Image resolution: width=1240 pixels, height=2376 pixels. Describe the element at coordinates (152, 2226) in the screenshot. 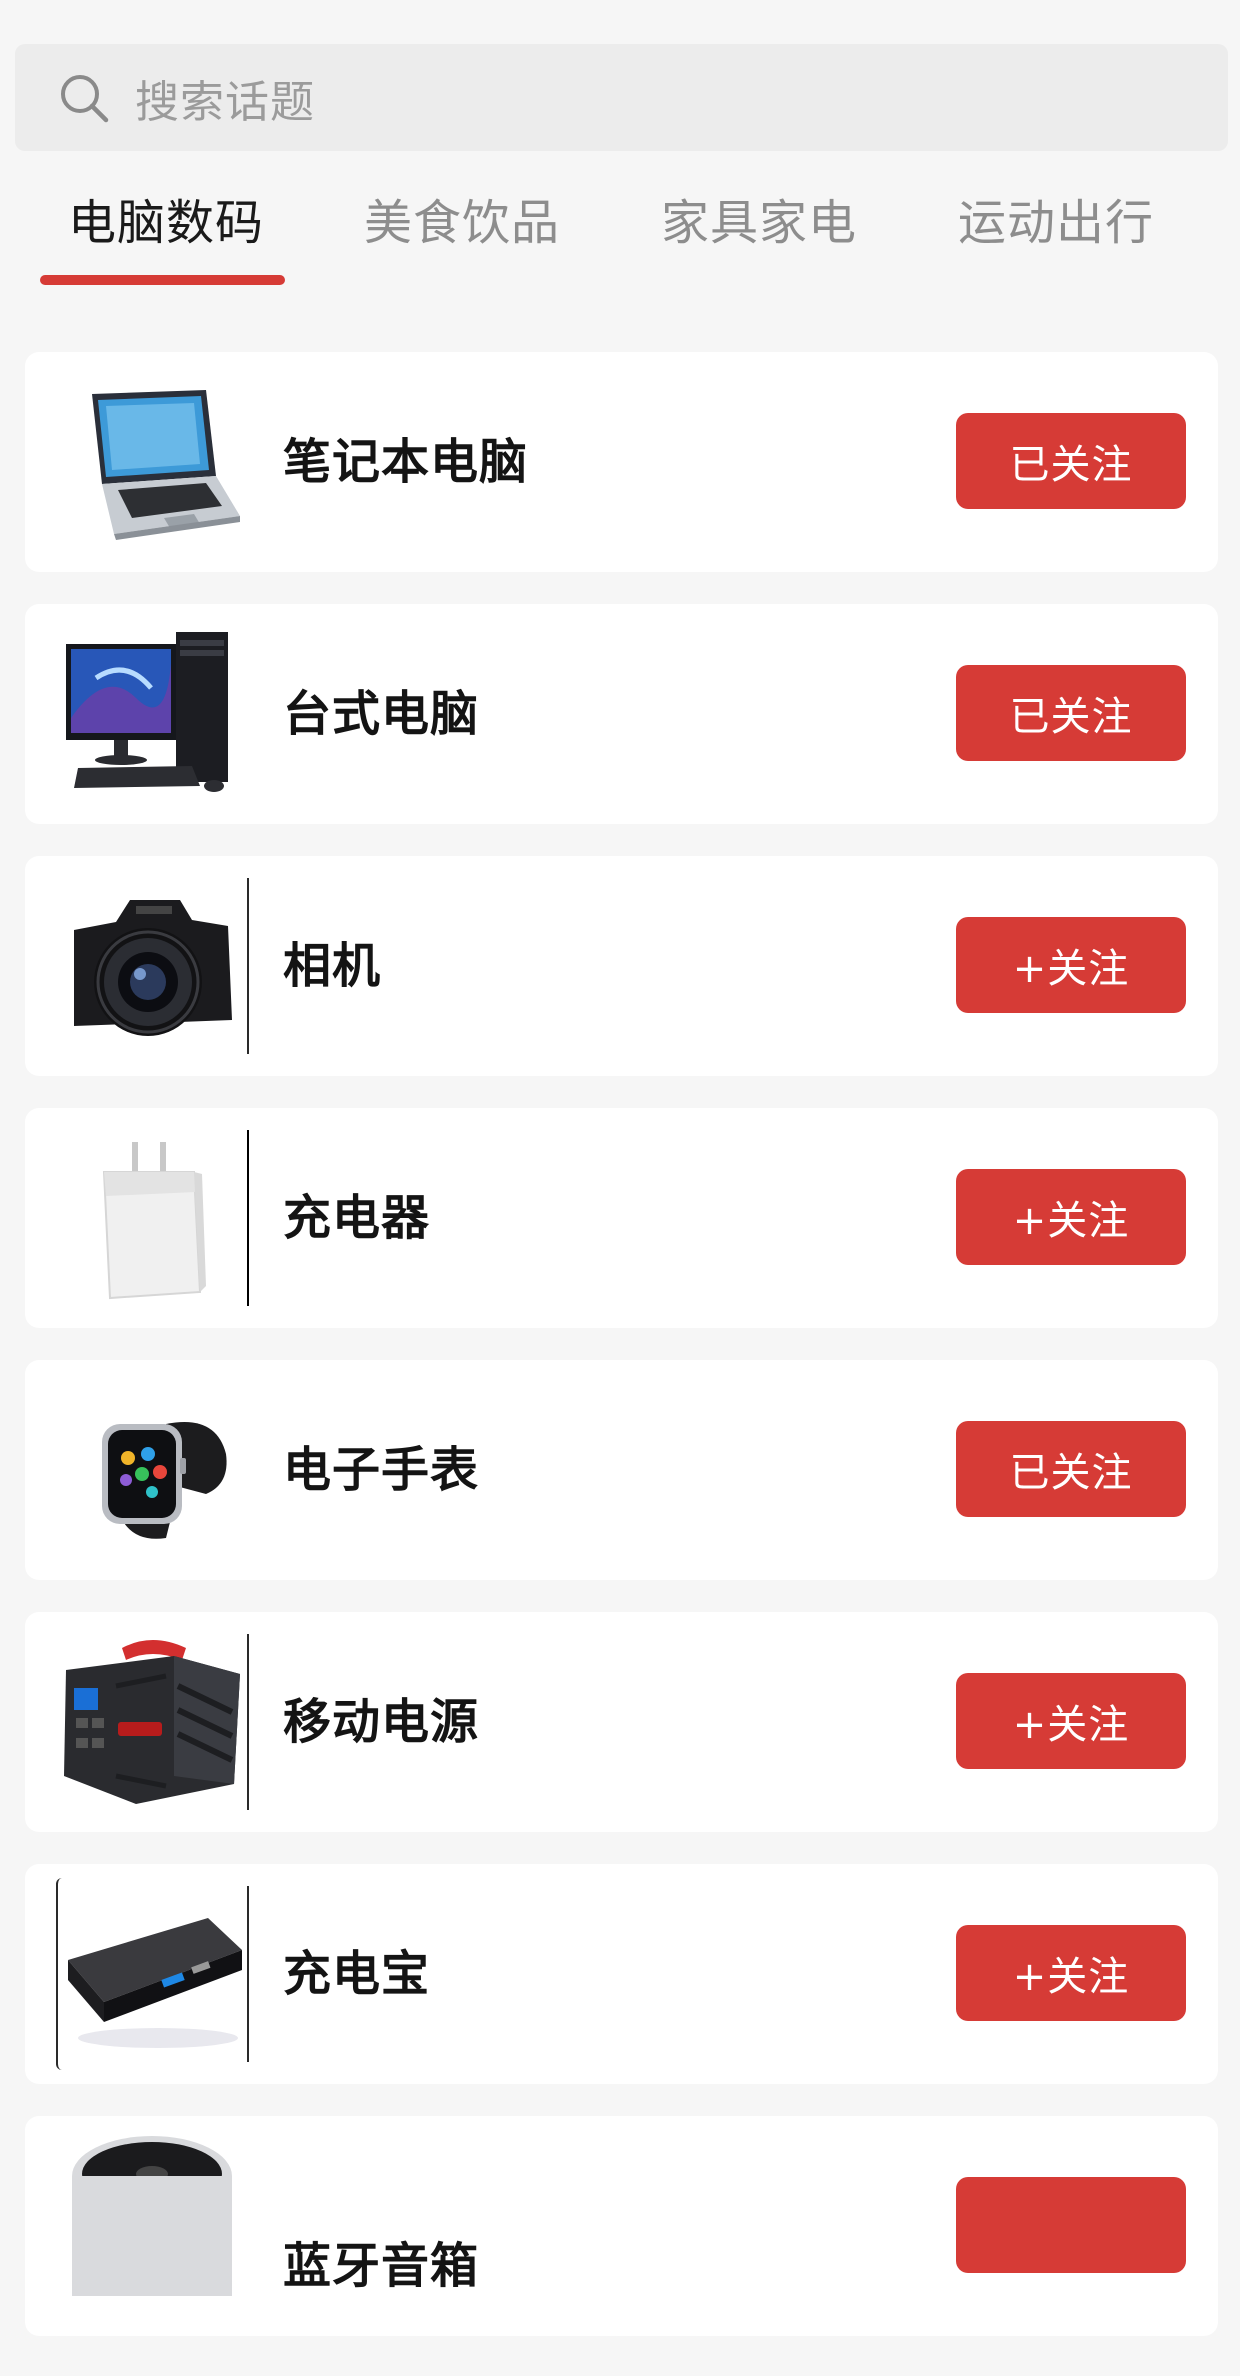

I see `speaker-image` at that location.